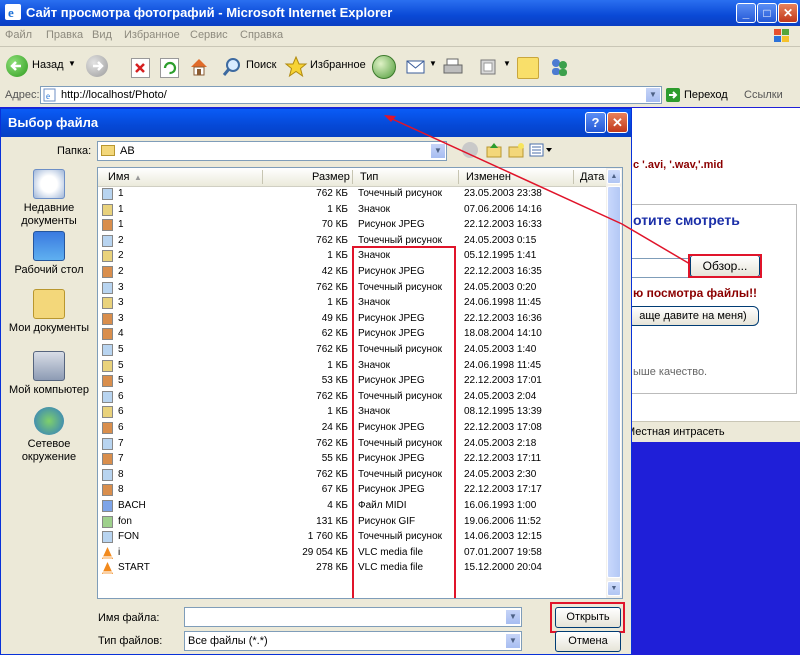 This screenshot has width=800, height=655. Describe the element at coordinates (653, 95) in the screenshot. I see `address-dropdown-icon: ▼` at that location.